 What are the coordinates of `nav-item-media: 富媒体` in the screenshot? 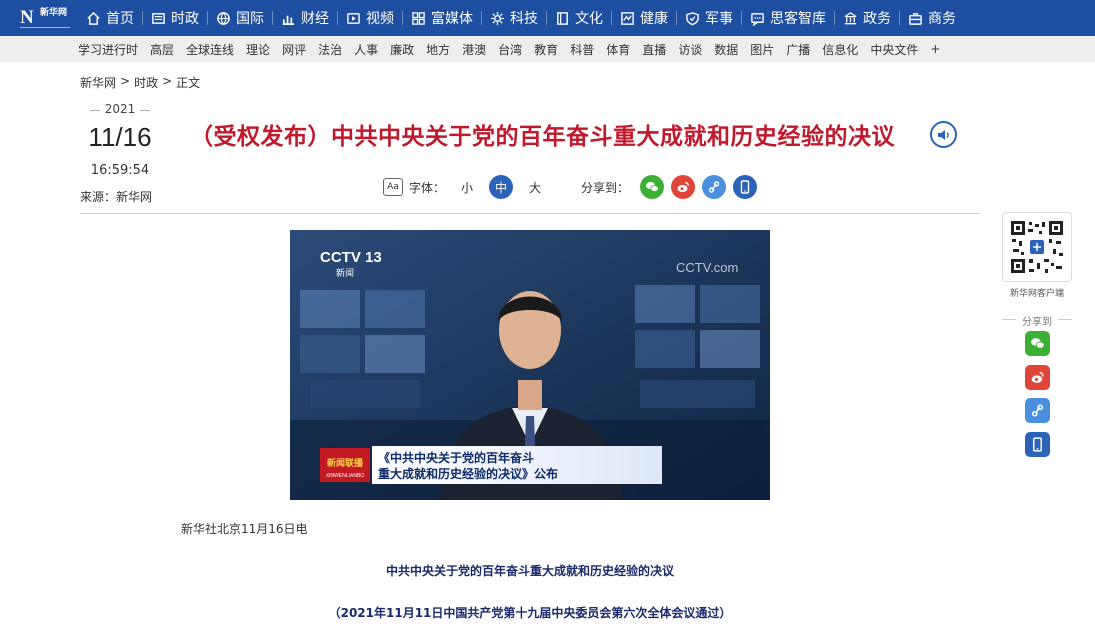 It's located at (442, 18).